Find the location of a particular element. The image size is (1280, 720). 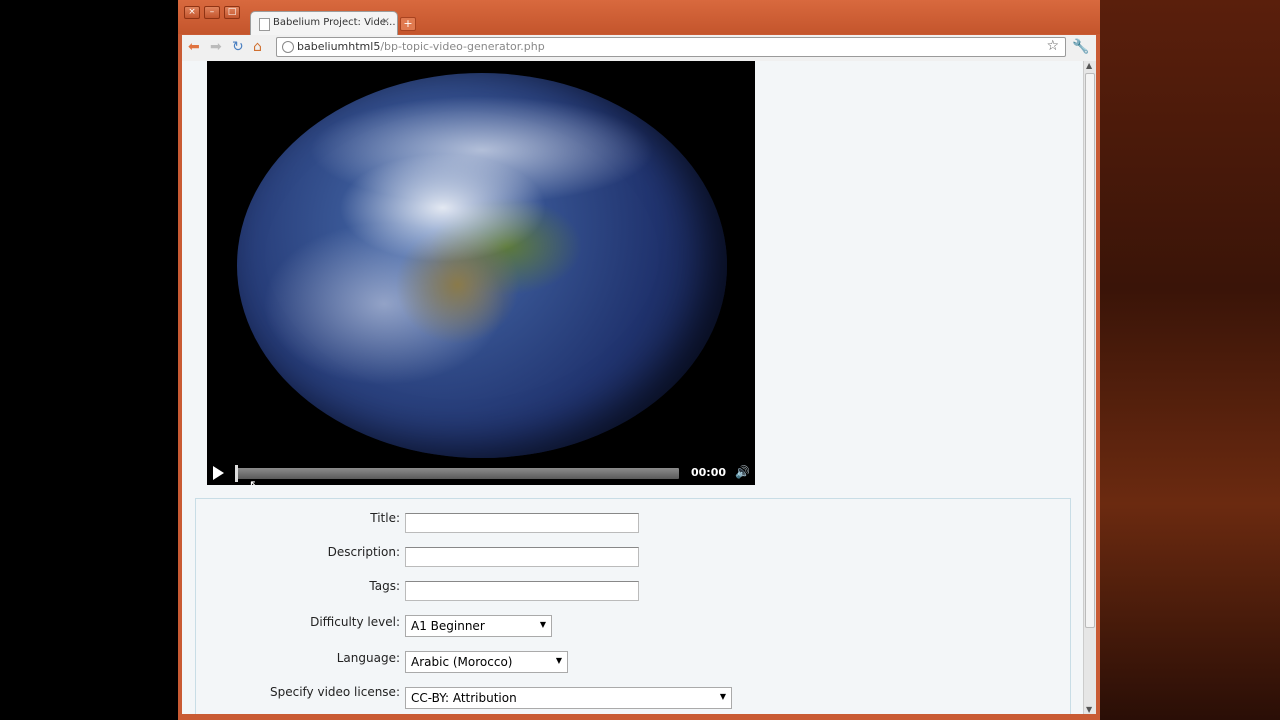

license-value: CC-BY: Attribution is located at coordinates (464, 698).